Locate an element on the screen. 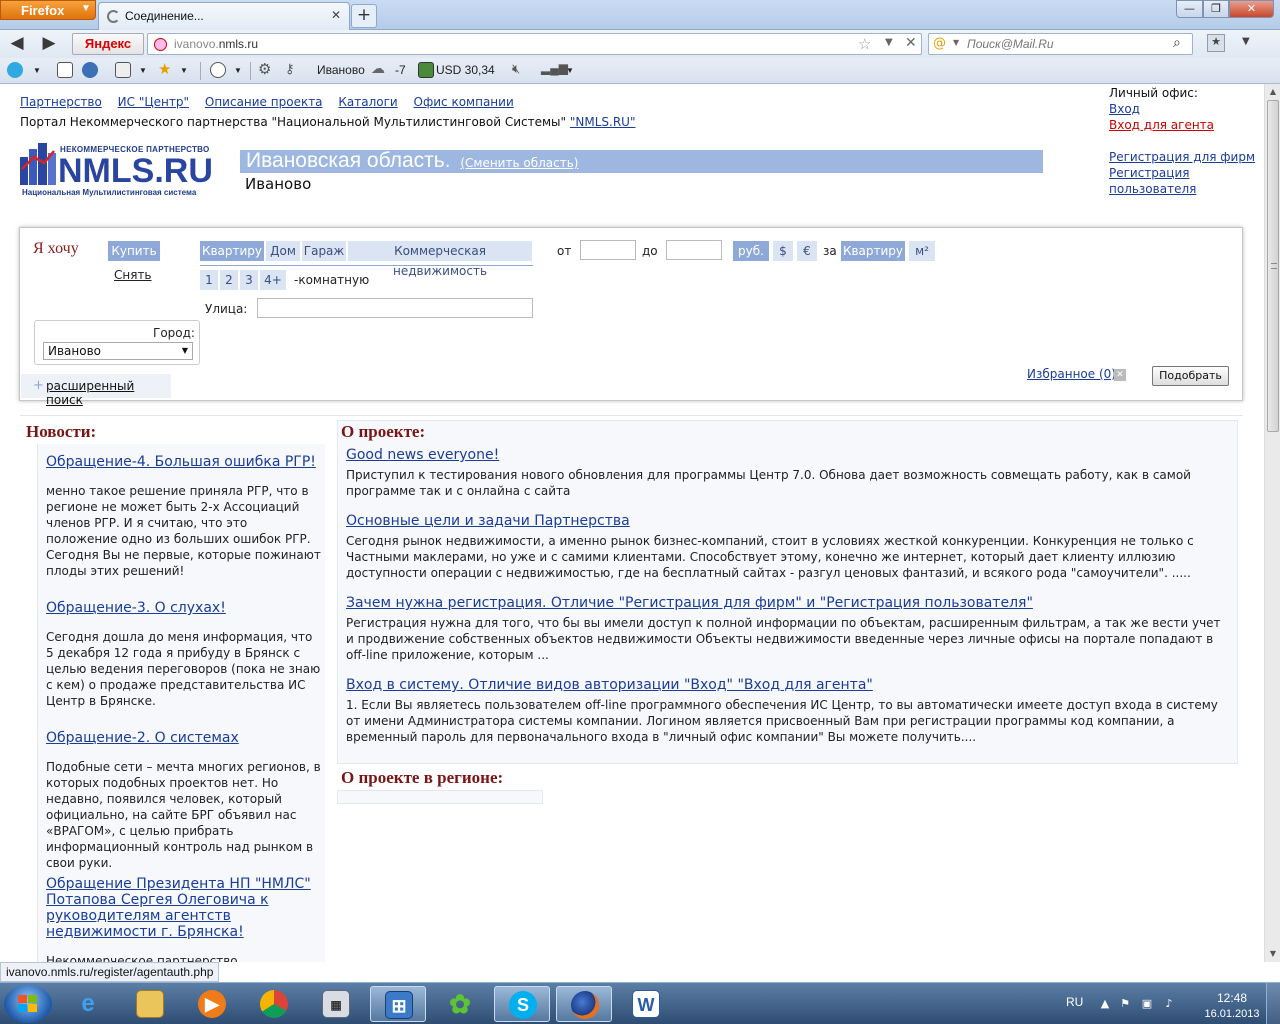  type-tab-commercial: Коммерческая недвижимость is located at coordinates (440, 259).